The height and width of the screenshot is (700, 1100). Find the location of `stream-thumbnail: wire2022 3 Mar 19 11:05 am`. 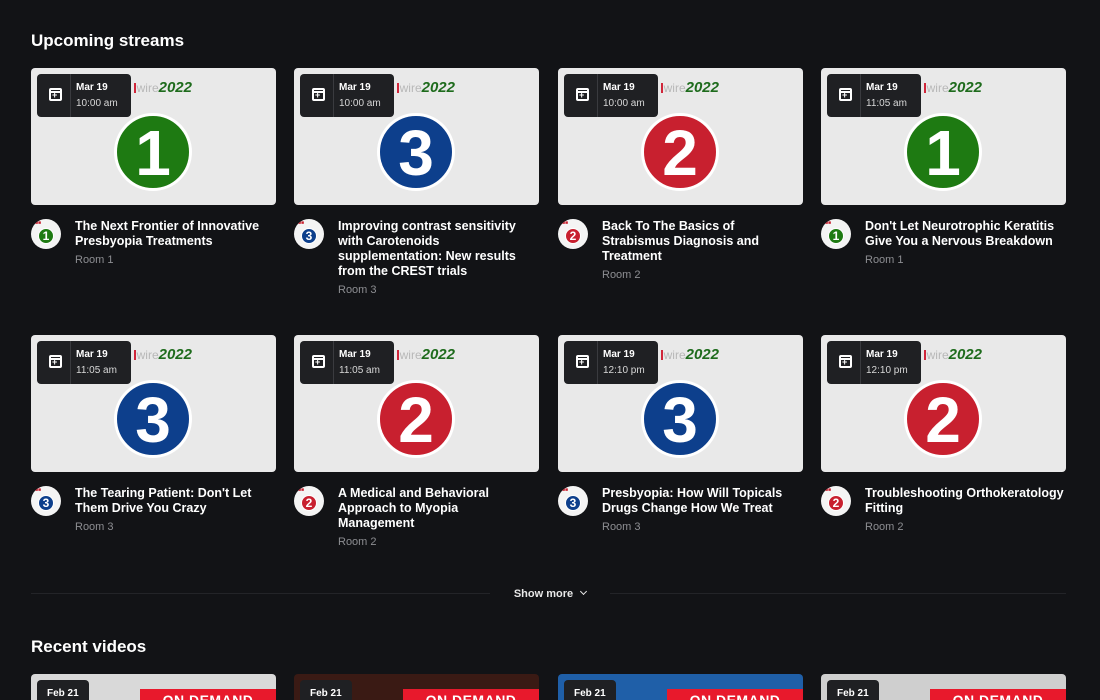

stream-thumbnail: wire2022 3 Mar 19 11:05 am is located at coordinates (153, 403).